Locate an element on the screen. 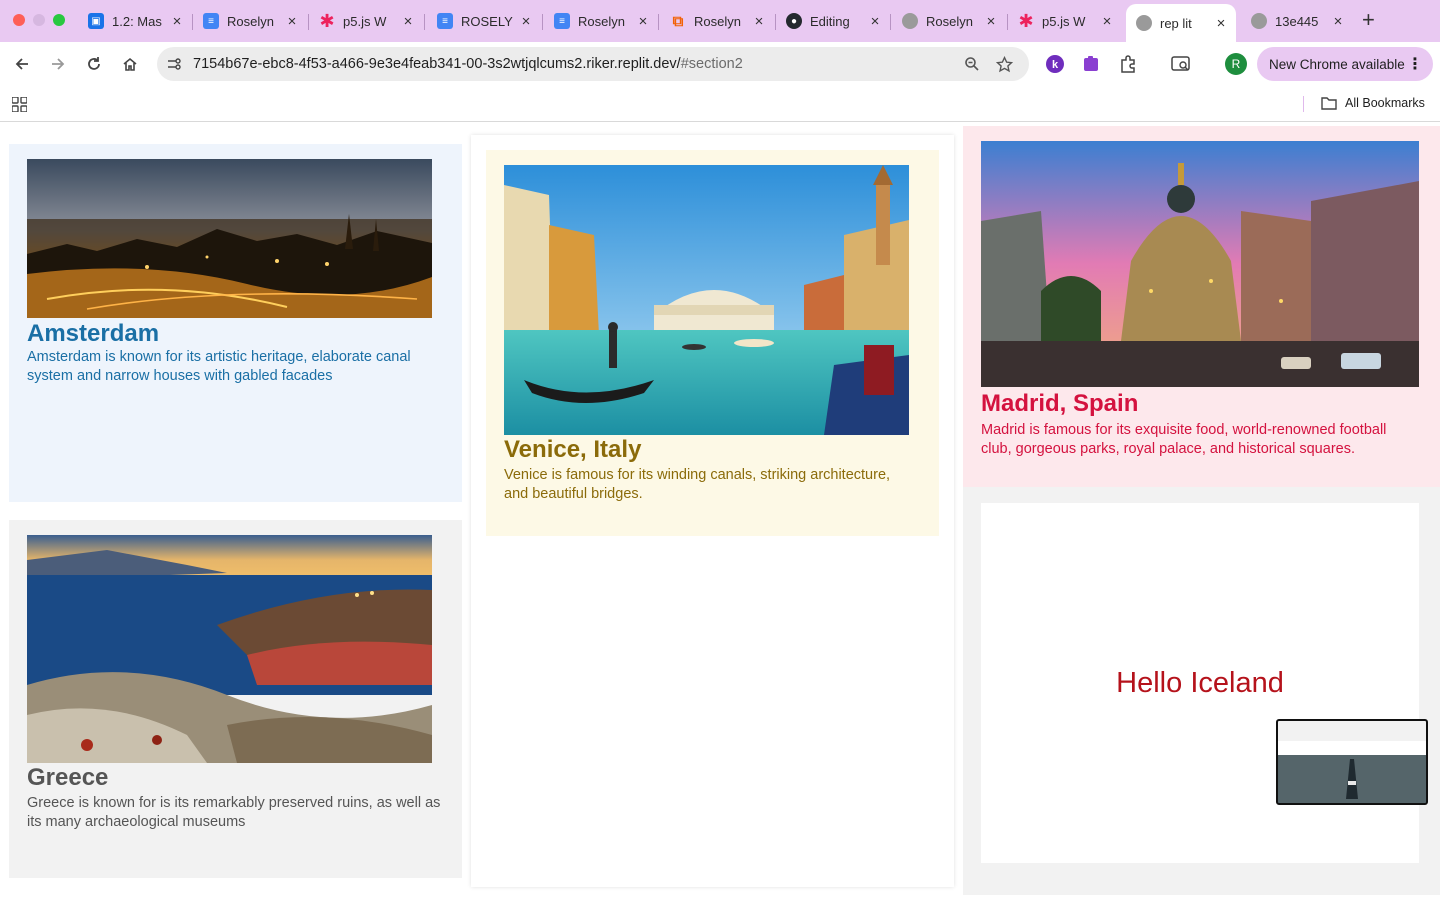 The image size is (1440, 900). new-chrome-available-button: New Chrome available ⋮ is located at coordinates (1345, 64).